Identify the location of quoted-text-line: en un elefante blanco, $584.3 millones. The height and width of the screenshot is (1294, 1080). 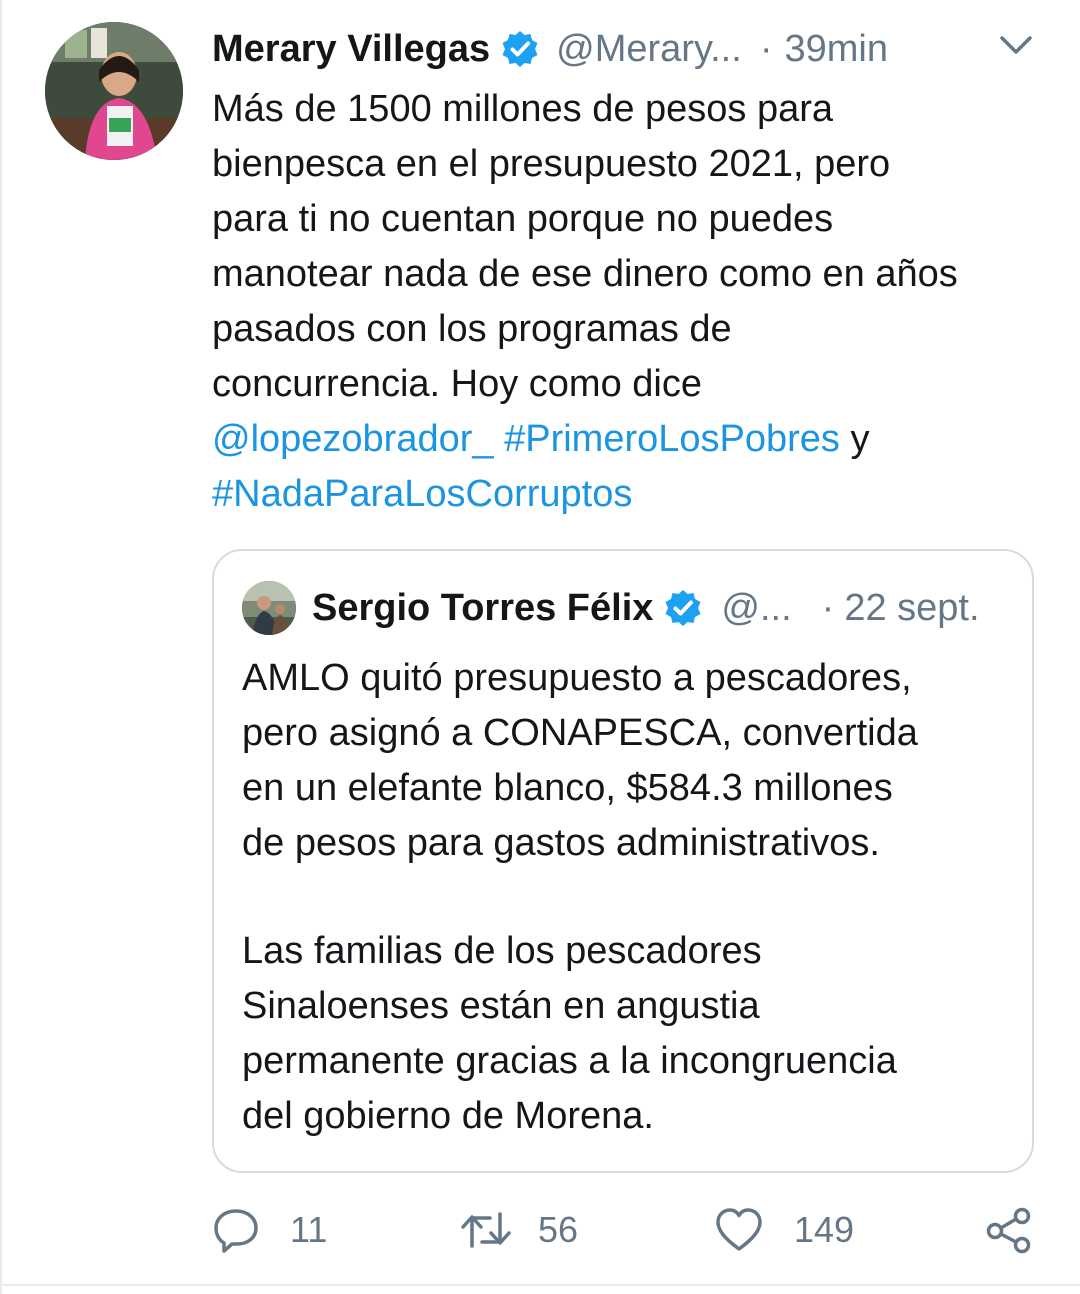
(567, 788).